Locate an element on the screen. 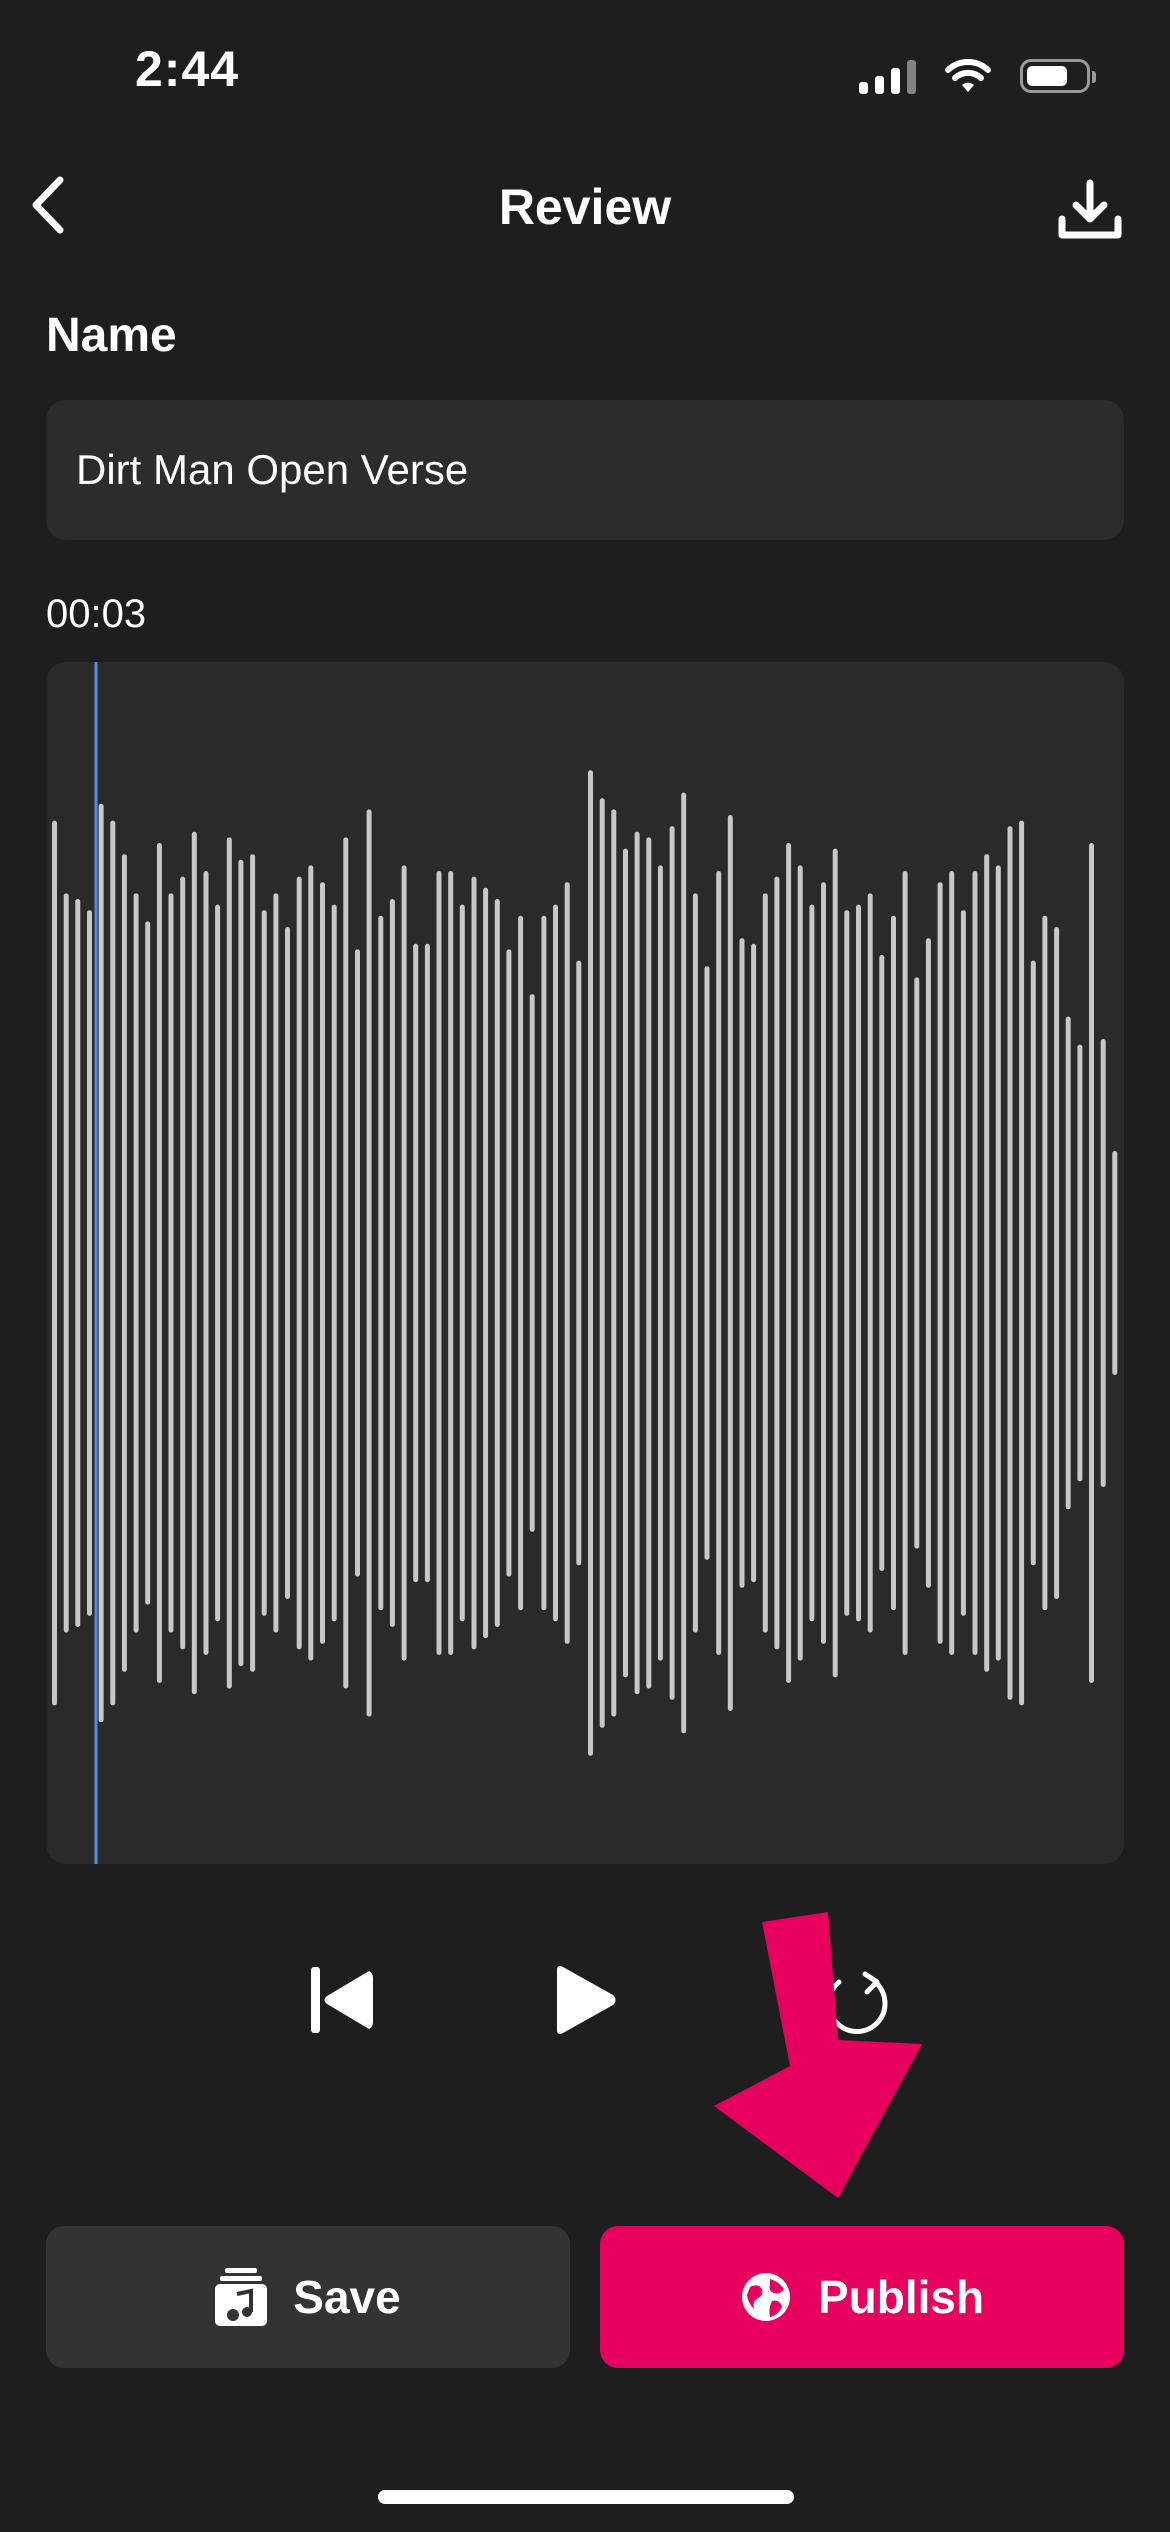 This screenshot has width=1170, height=2532. wifi-icon is located at coordinates (968, 75).